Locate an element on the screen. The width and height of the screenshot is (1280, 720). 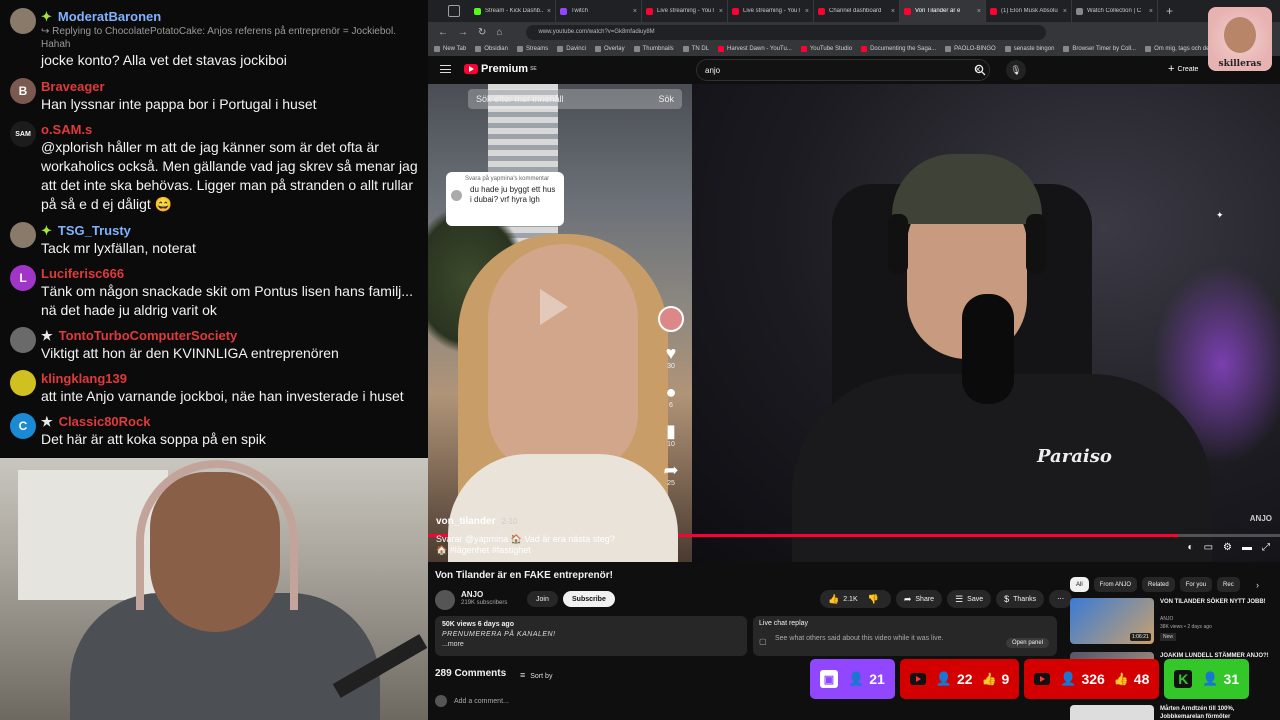
browser-tab: Watch Collection | C × is located at coordinates (1115, 11).